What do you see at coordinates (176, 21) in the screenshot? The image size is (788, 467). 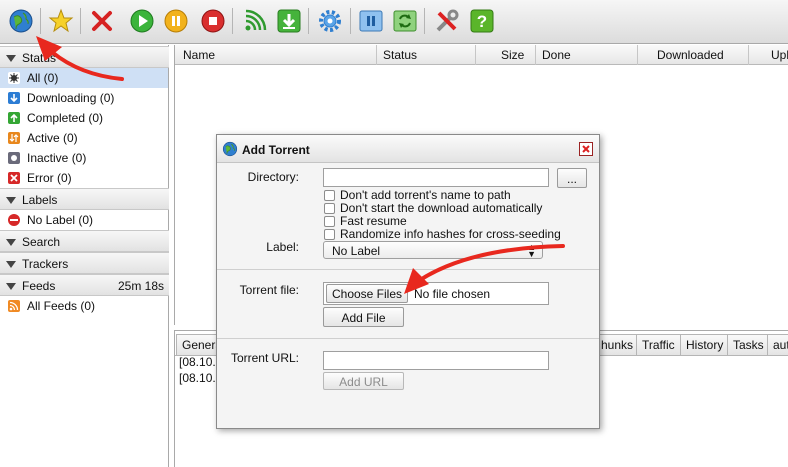 I see `pause-icon` at bounding box center [176, 21].